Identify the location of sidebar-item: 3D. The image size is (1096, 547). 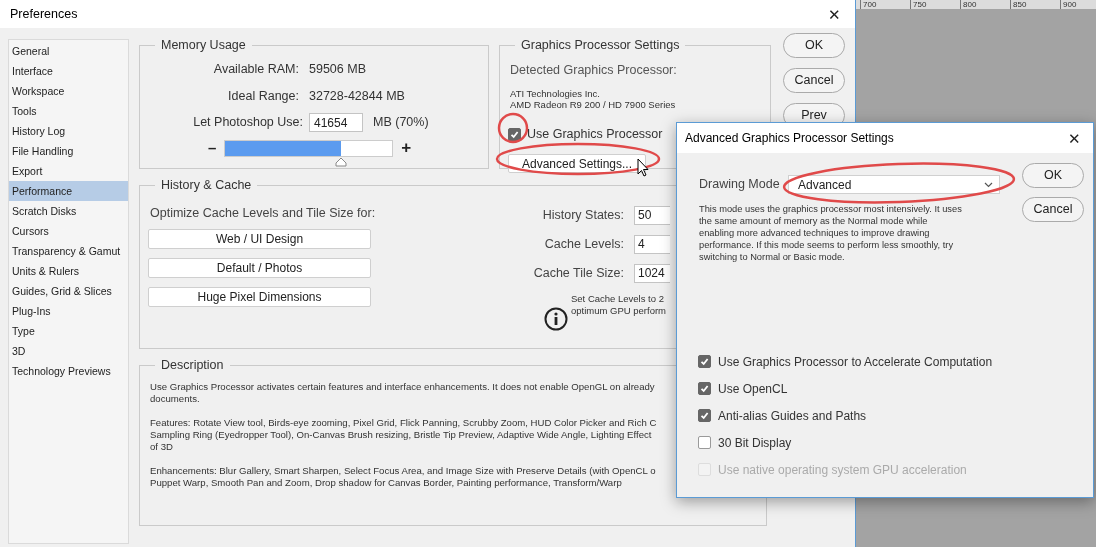
(68, 351).